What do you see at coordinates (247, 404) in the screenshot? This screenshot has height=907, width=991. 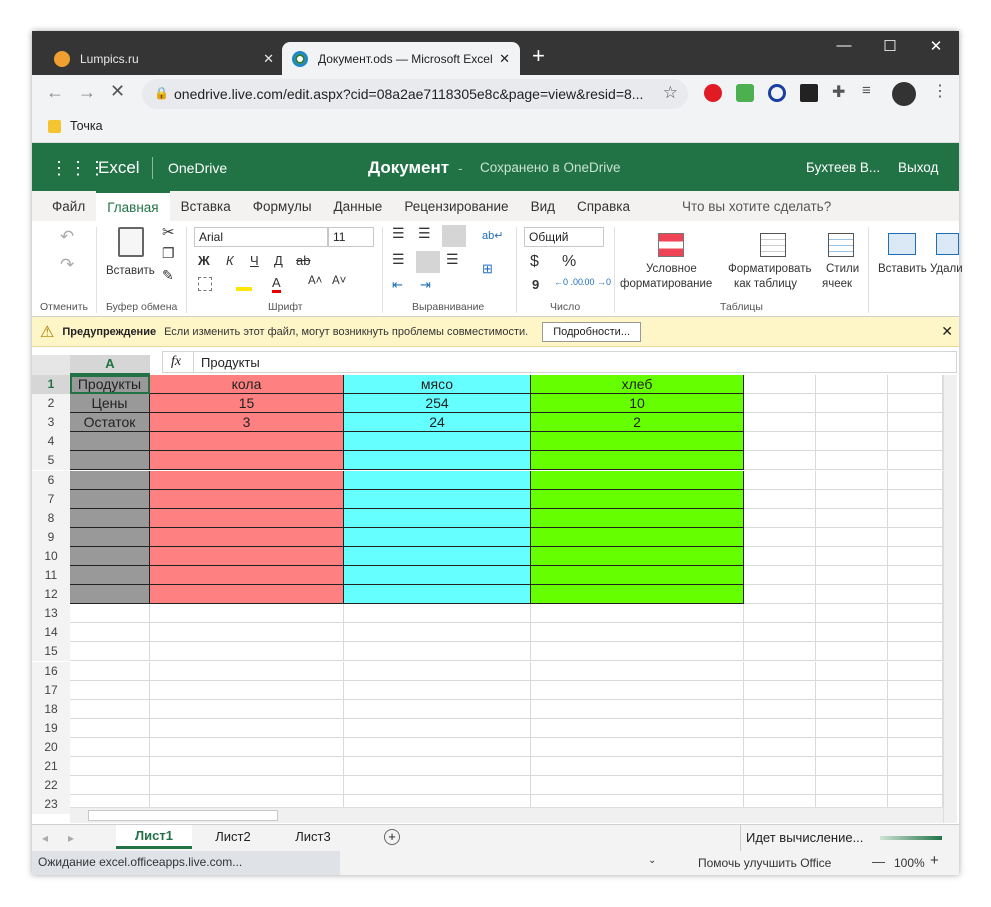 I see `cell: 15` at bounding box center [247, 404].